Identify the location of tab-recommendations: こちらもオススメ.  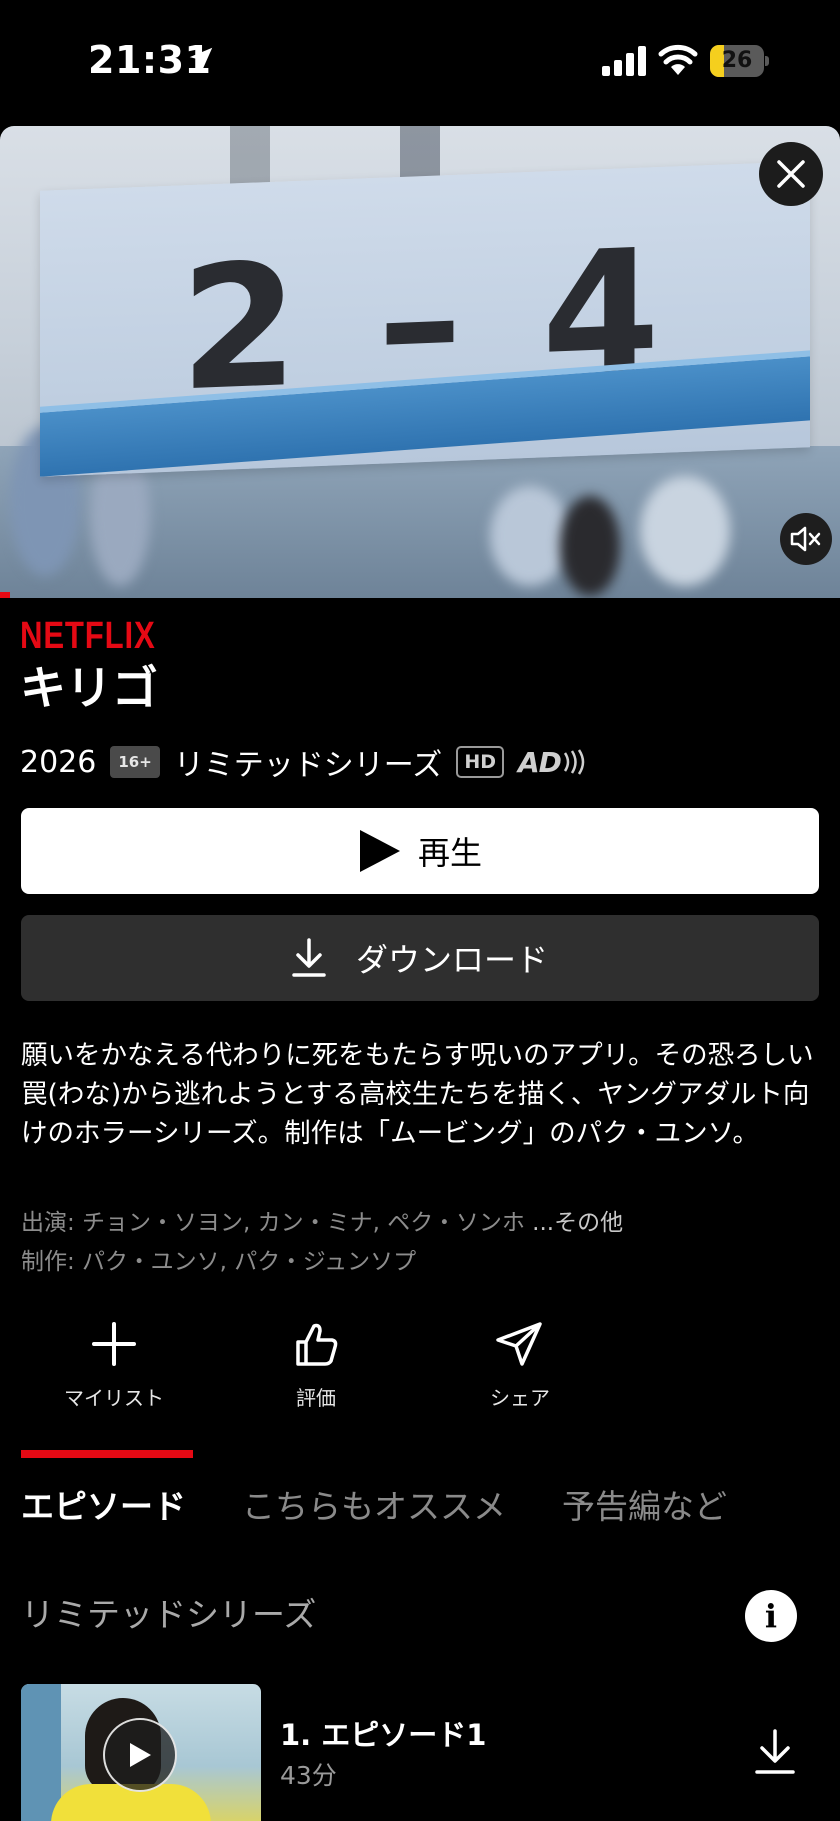
(374, 1506).